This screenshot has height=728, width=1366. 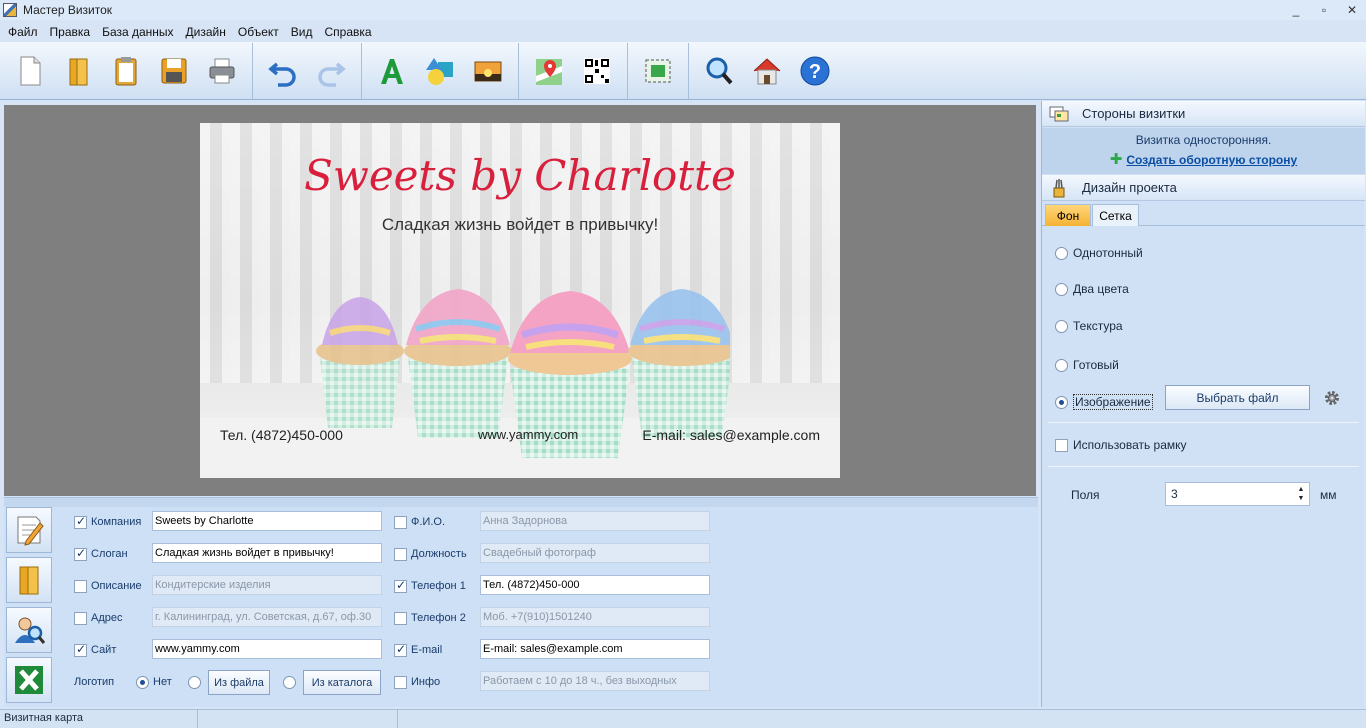 I want to click on add-text-button, so click(x=392, y=71).